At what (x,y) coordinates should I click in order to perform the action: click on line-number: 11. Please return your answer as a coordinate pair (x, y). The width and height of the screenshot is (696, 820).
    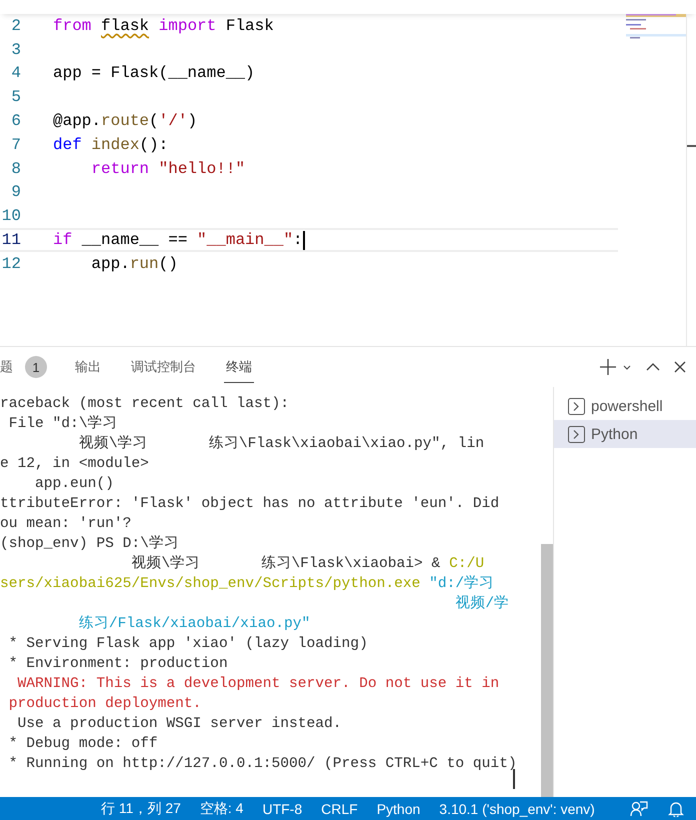
    Looking at the image, I should click on (10, 240).